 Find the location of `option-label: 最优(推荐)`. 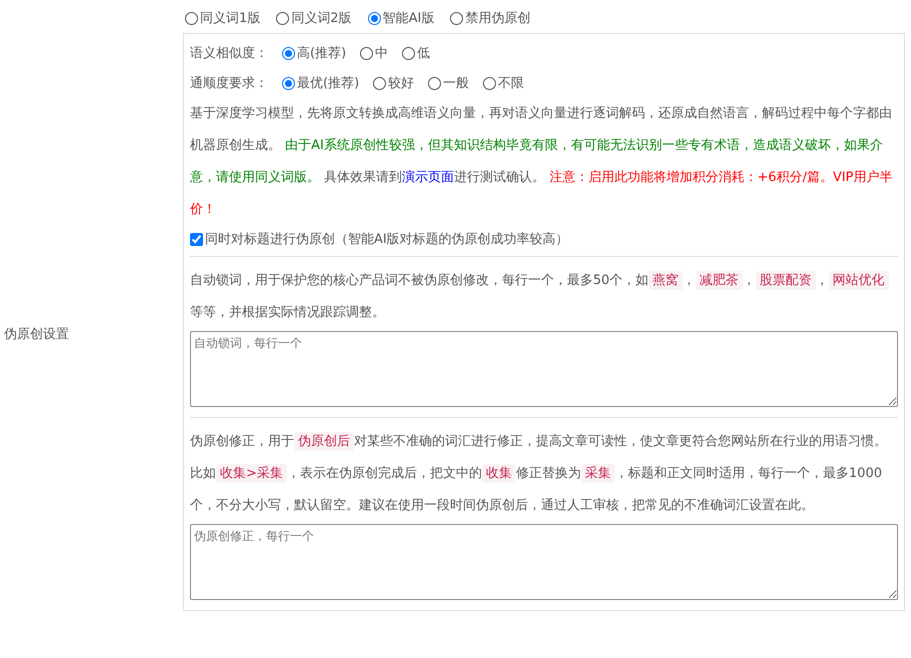

option-label: 最优(推荐) is located at coordinates (328, 83).